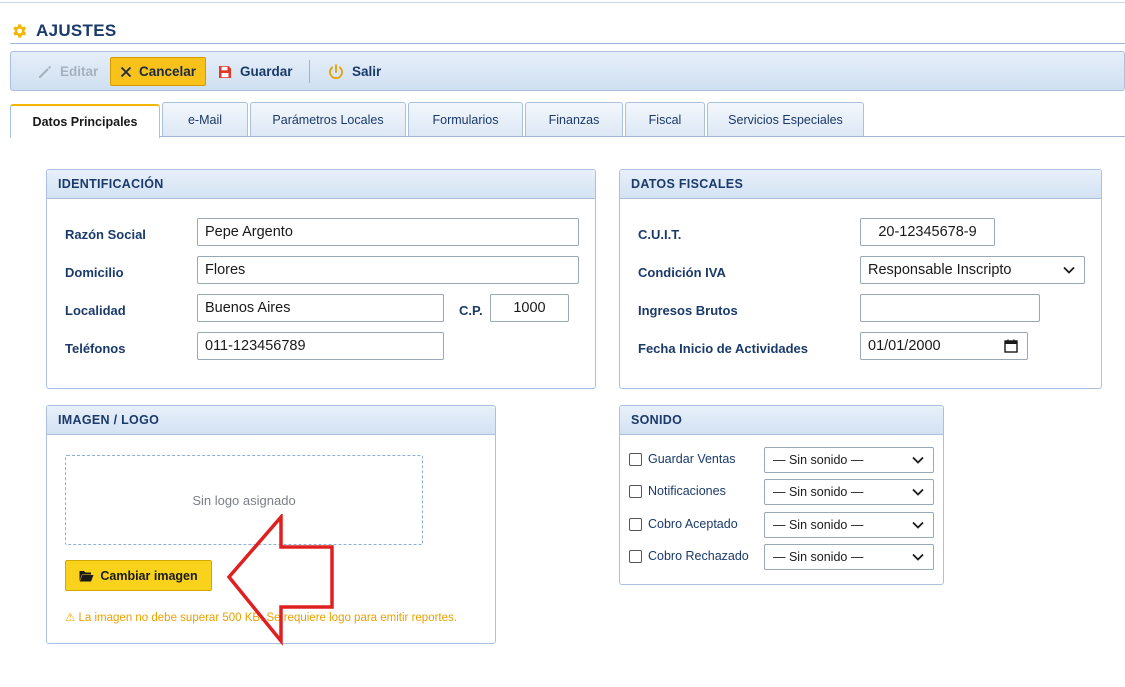  I want to click on razon-social-label: Razón Social, so click(105, 234).